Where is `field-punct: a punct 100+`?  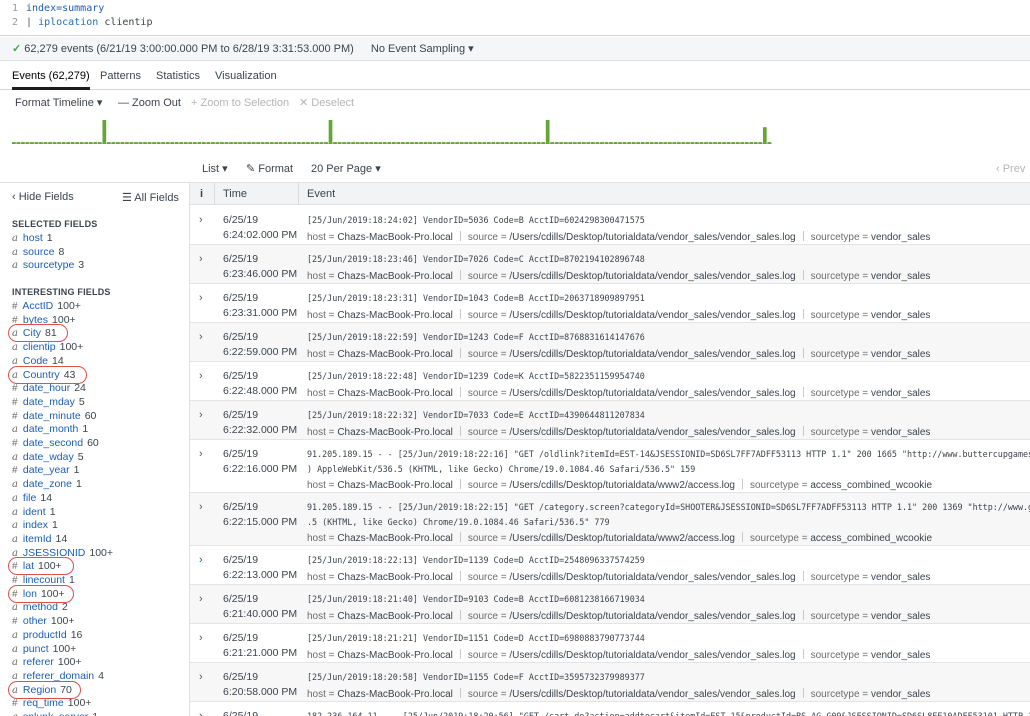 field-punct: a punct 100+ is located at coordinates (44, 649).